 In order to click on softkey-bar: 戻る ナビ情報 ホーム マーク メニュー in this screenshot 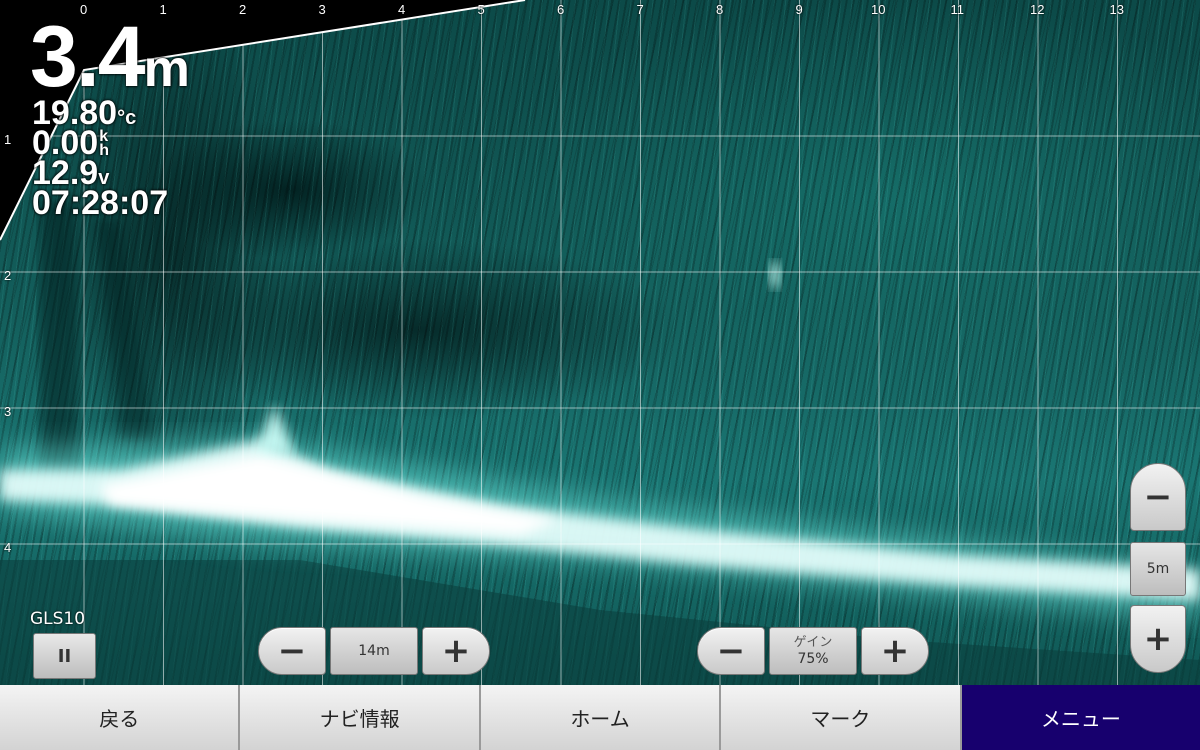, I will do `click(600, 717)`.